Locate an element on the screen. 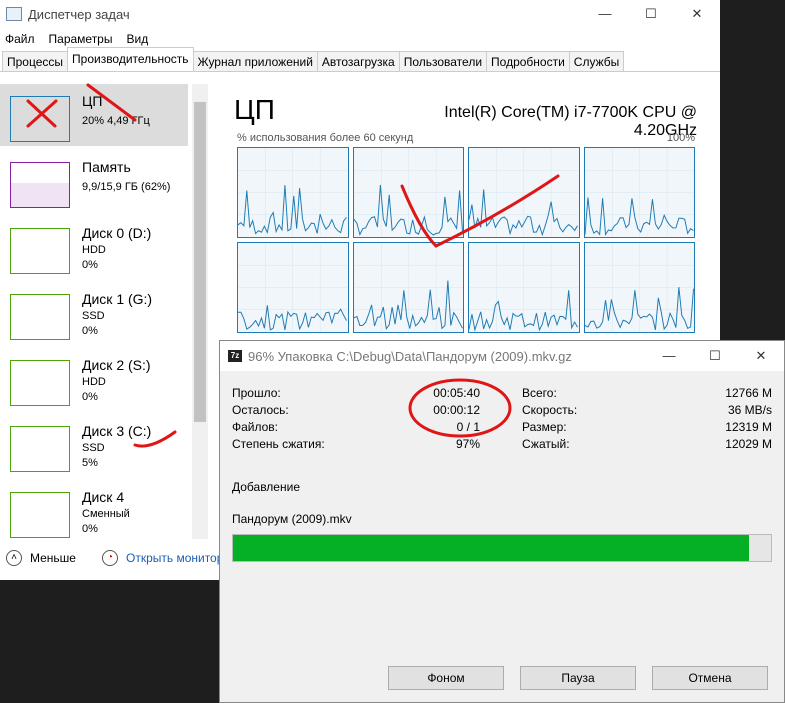 The height and width of the screenshot is (703, 785). item-name: Диск 4 is located at coordinates (103, 497).